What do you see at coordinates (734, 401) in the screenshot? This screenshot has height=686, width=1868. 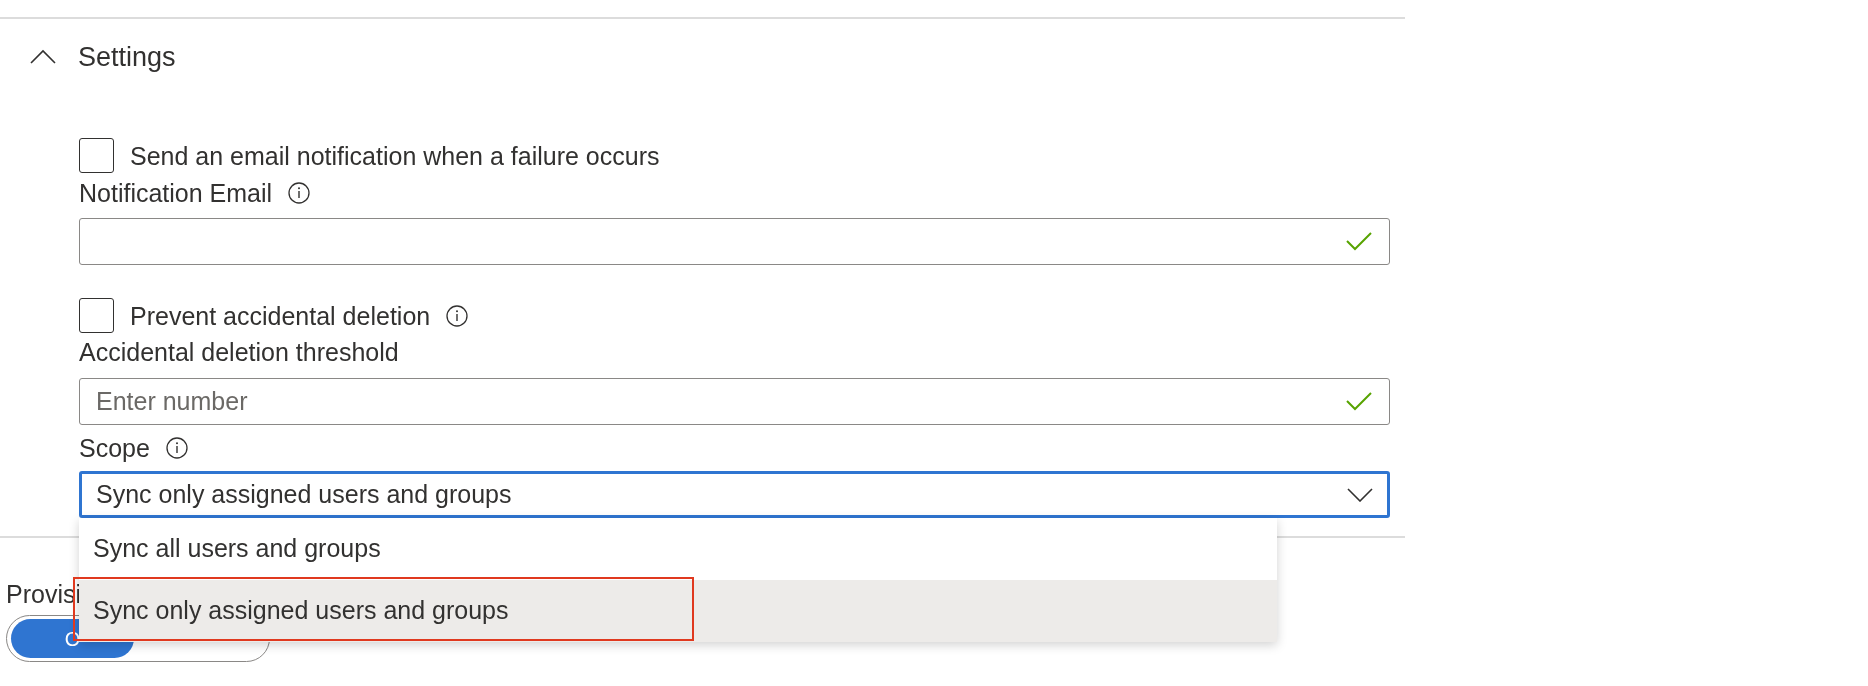 I see `text-field: Enter number` at bounding box center [734, 401].